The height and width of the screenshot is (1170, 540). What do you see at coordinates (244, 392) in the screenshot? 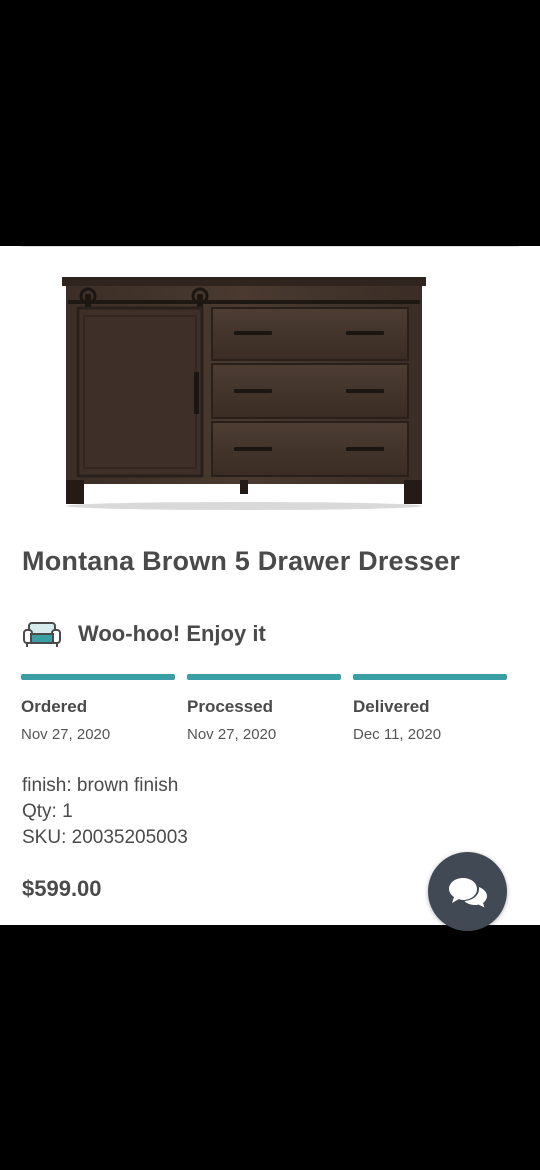
I see `product-image` at bounding box center [244, 392].